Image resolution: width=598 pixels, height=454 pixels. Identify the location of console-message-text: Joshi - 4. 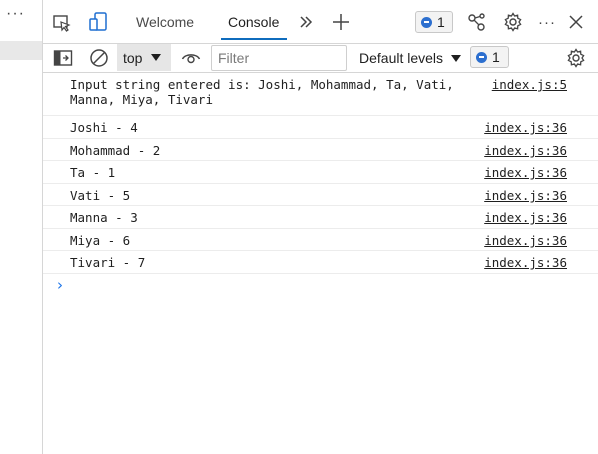
(104, 127).